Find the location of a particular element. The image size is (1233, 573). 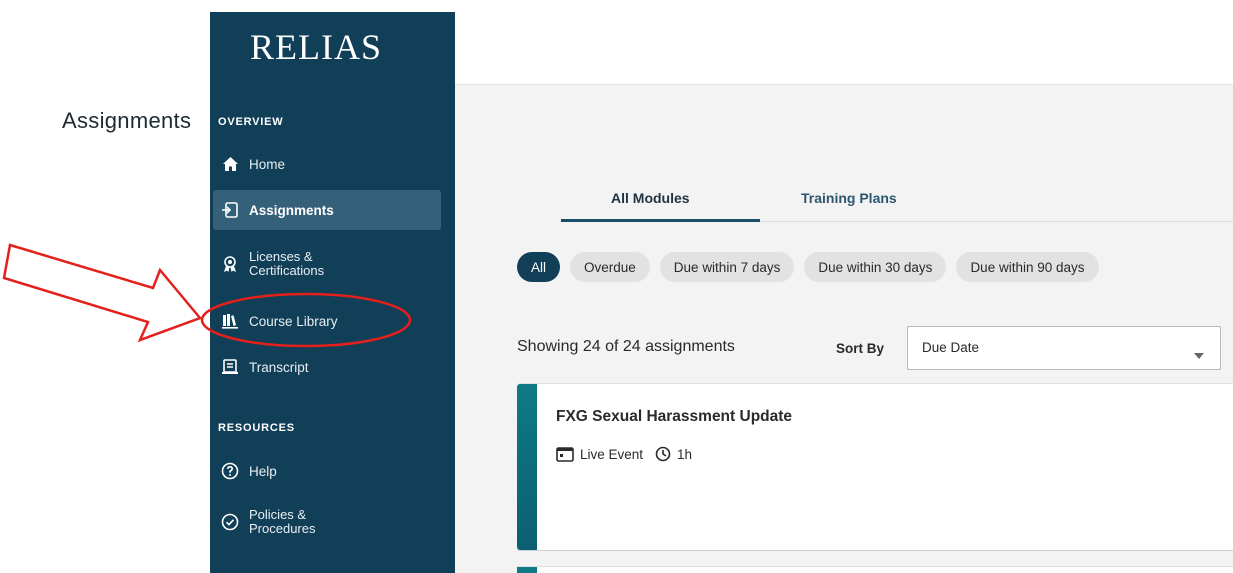

chevron-down-icon is located at coordinates (1199, 355).